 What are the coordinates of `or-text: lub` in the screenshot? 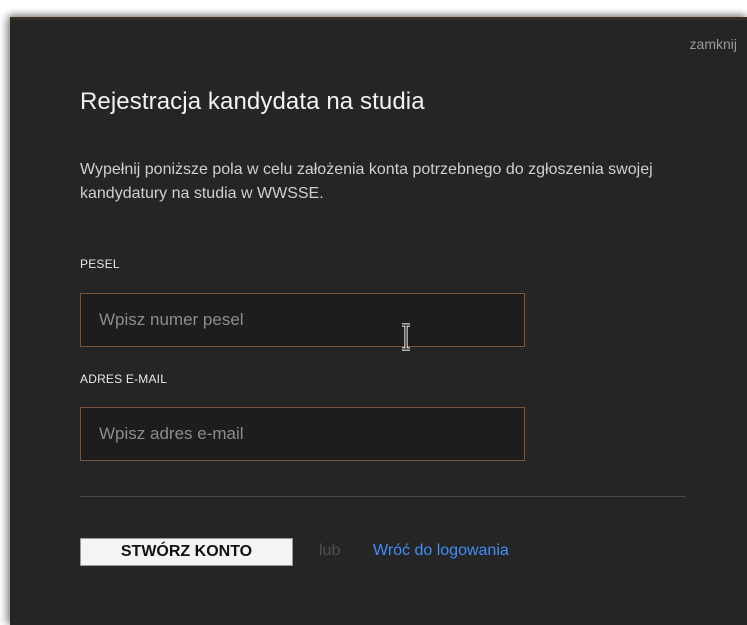 It's located at (330, 550).